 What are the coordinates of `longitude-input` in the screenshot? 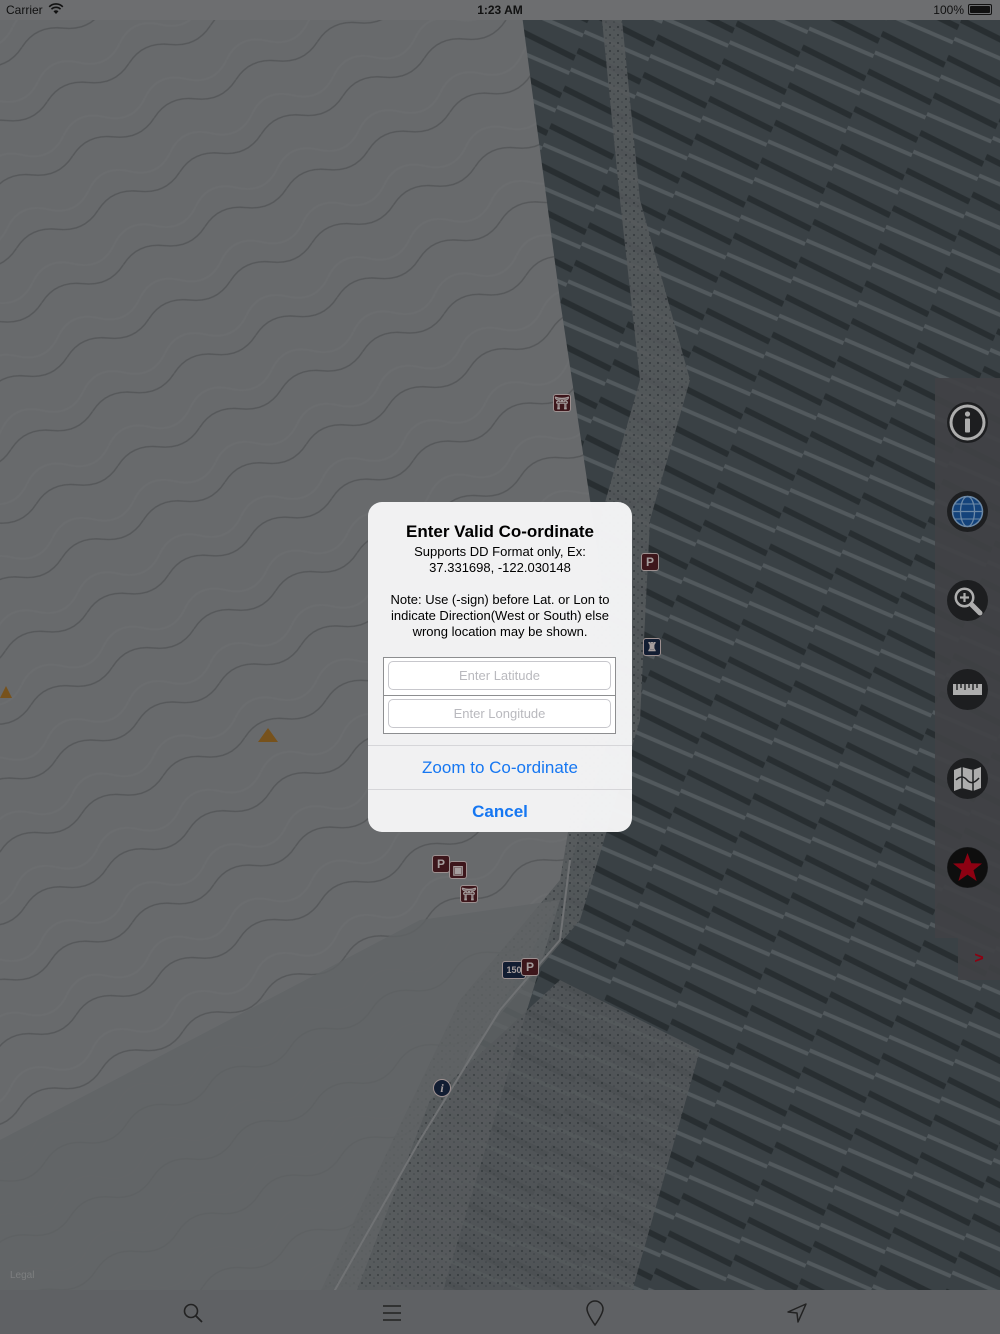 It's located at (499, 713).